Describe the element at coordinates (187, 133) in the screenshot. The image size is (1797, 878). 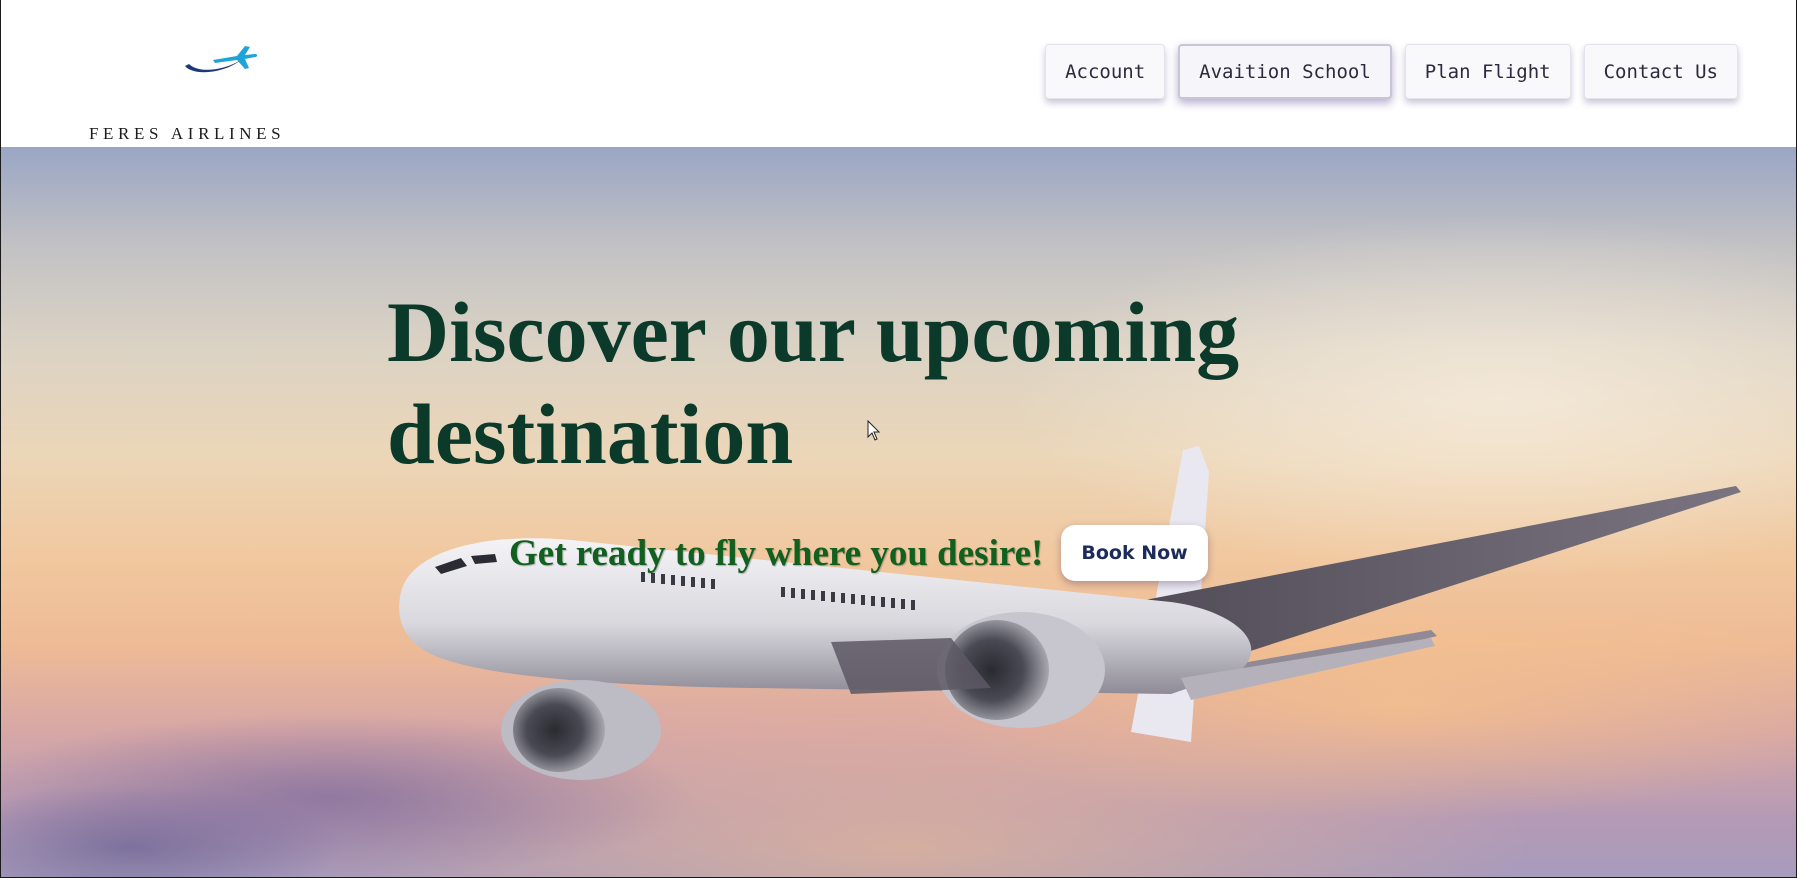
I see `brand-name: FERES AIRLINES` at that location.